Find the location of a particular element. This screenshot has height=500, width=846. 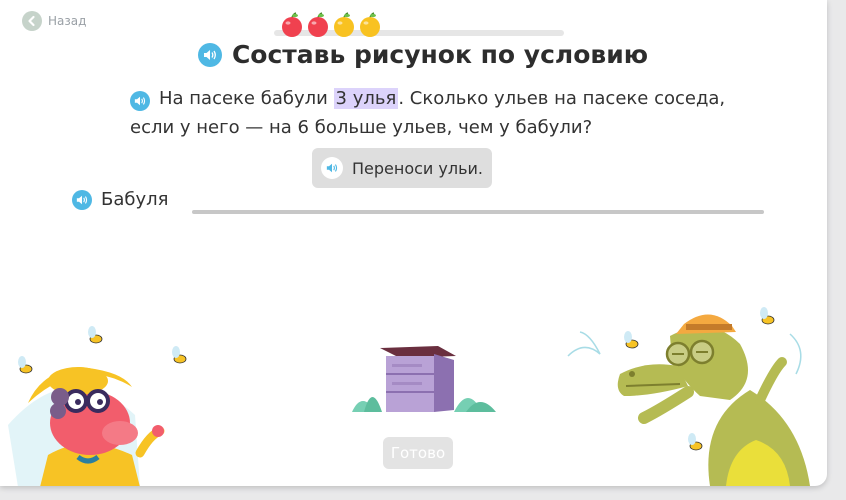

grandma-row: Бабуля is located at coordinates (120, 199).